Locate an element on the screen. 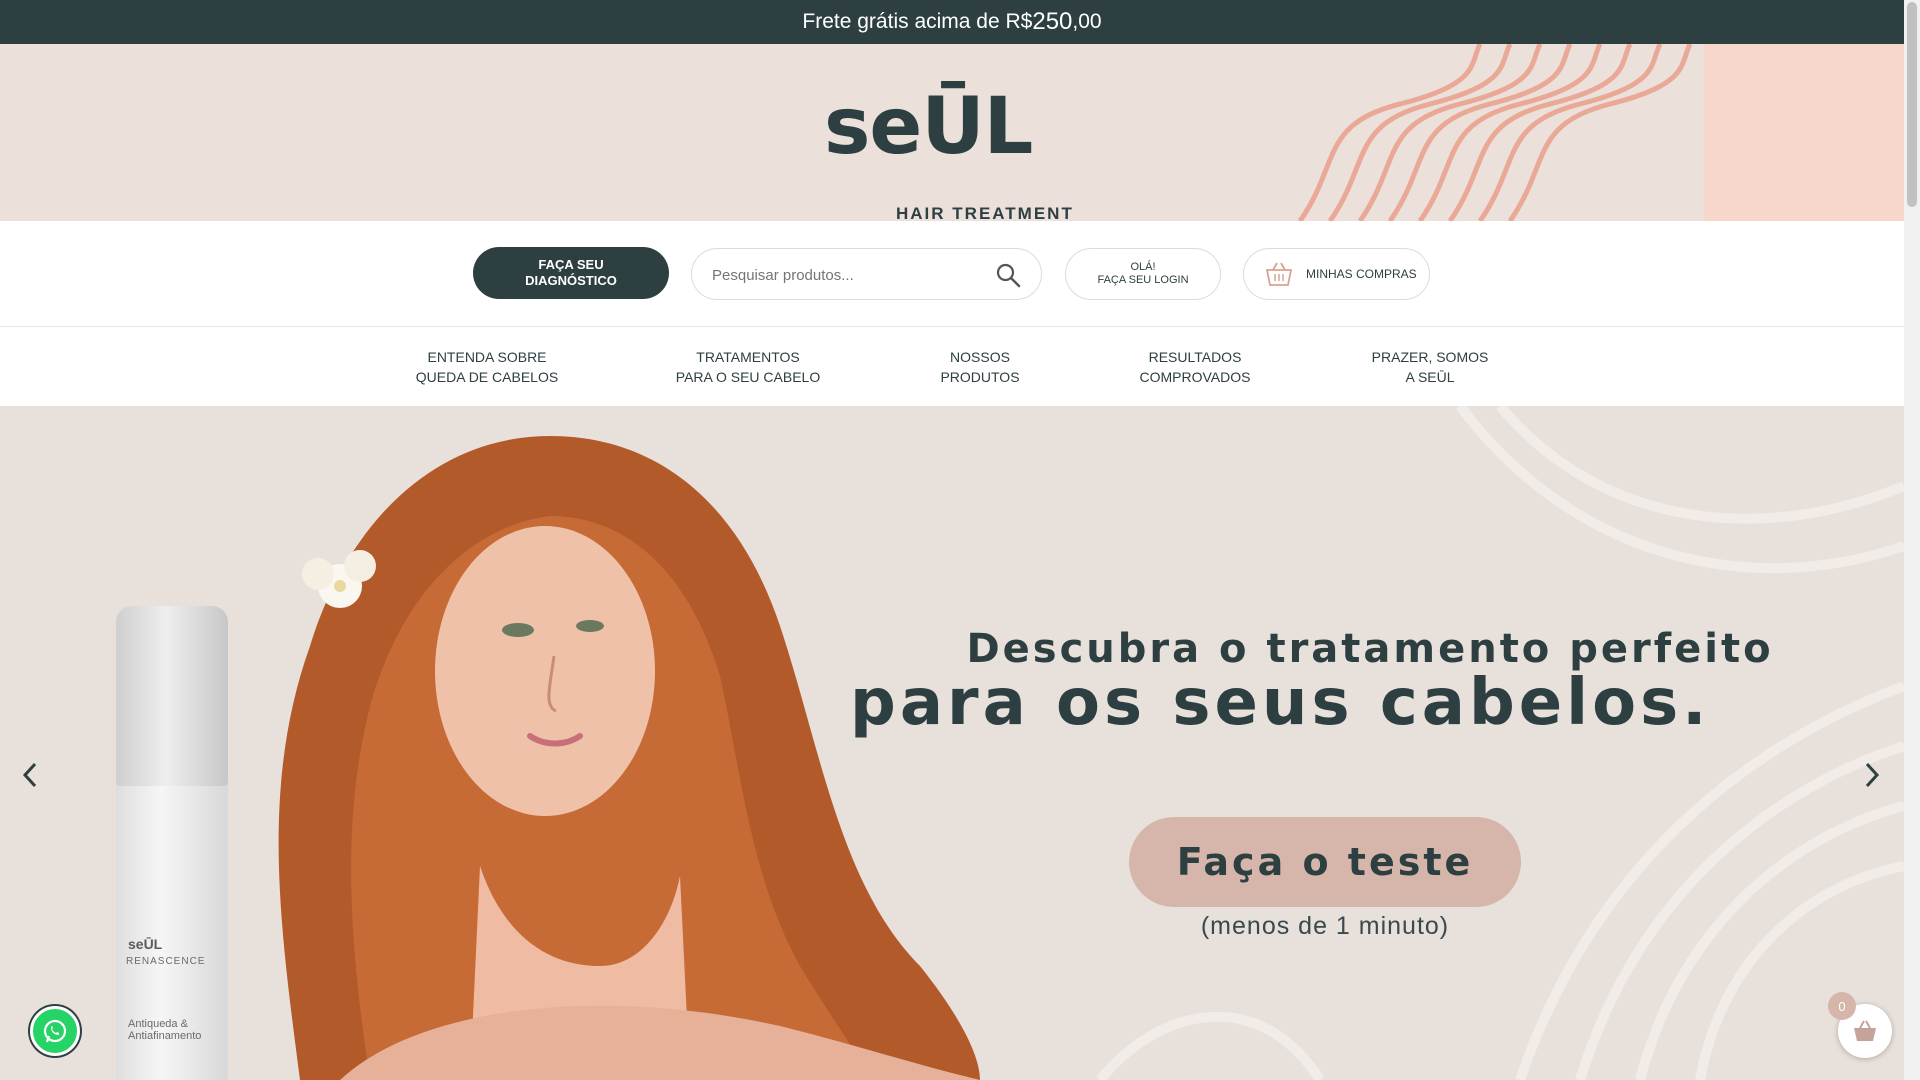 The height and width of the screenshot is (1080, 1920). nav-item-treatments: TRATAMENTOS PARA O SEU CABELO is located at coordinates (748, 367).